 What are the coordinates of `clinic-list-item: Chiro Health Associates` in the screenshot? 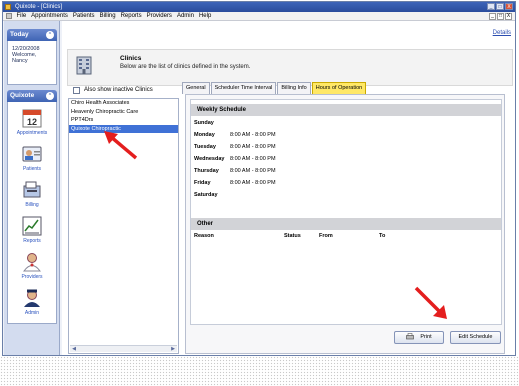 It's located at (123, 103).